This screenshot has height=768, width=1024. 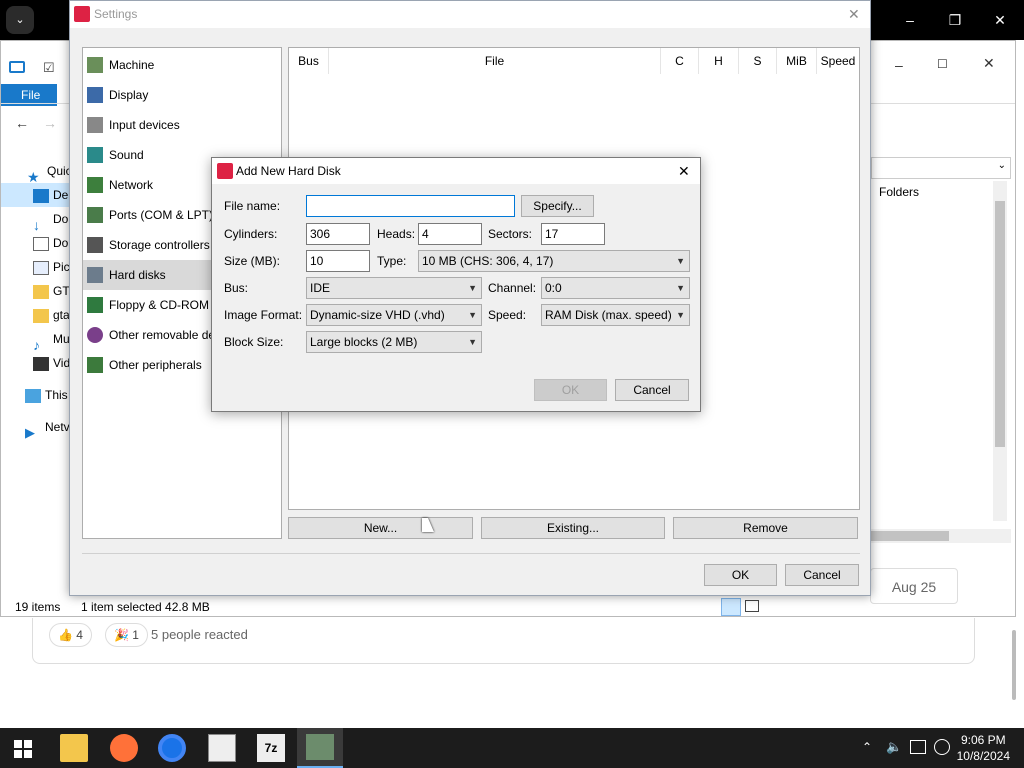 I want to click on image-format-label: Image Format:, so click(x=263, y=315).